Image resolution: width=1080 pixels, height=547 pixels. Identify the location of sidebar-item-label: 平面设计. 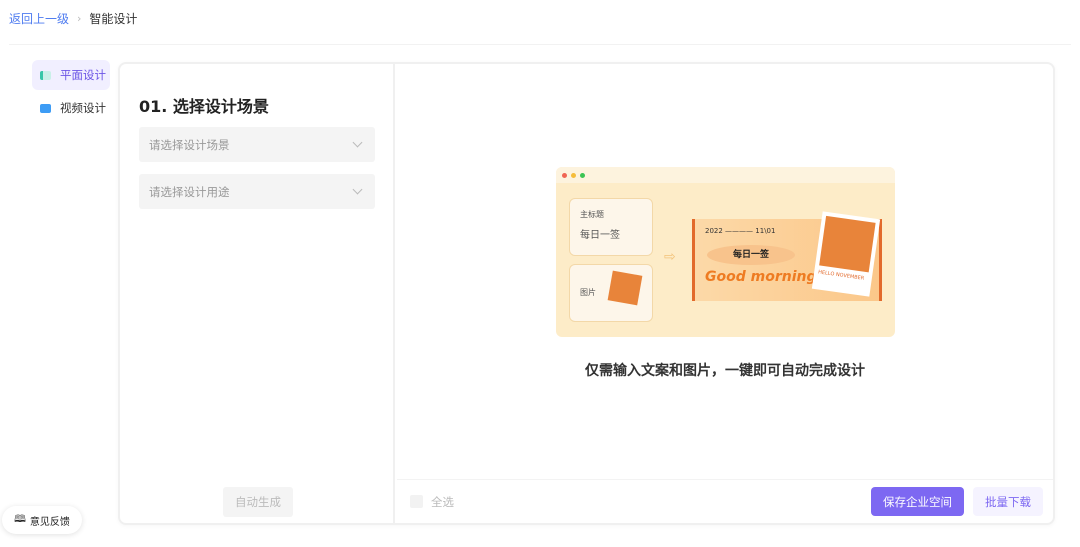
(83, 75).